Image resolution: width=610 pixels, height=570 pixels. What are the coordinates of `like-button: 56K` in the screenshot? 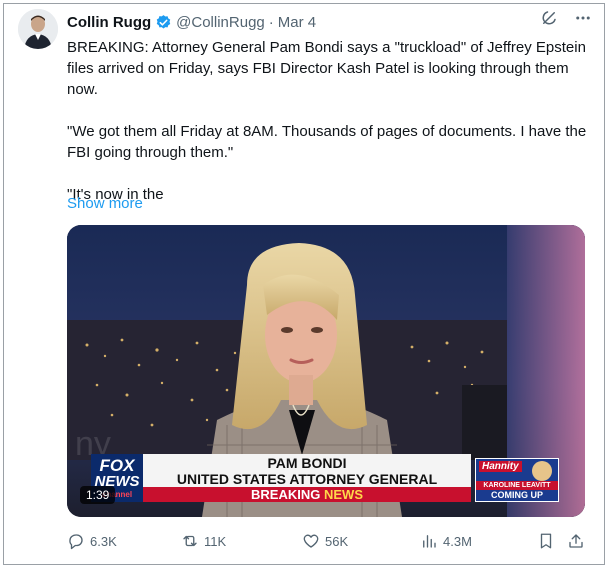 It's located at (325, 541).